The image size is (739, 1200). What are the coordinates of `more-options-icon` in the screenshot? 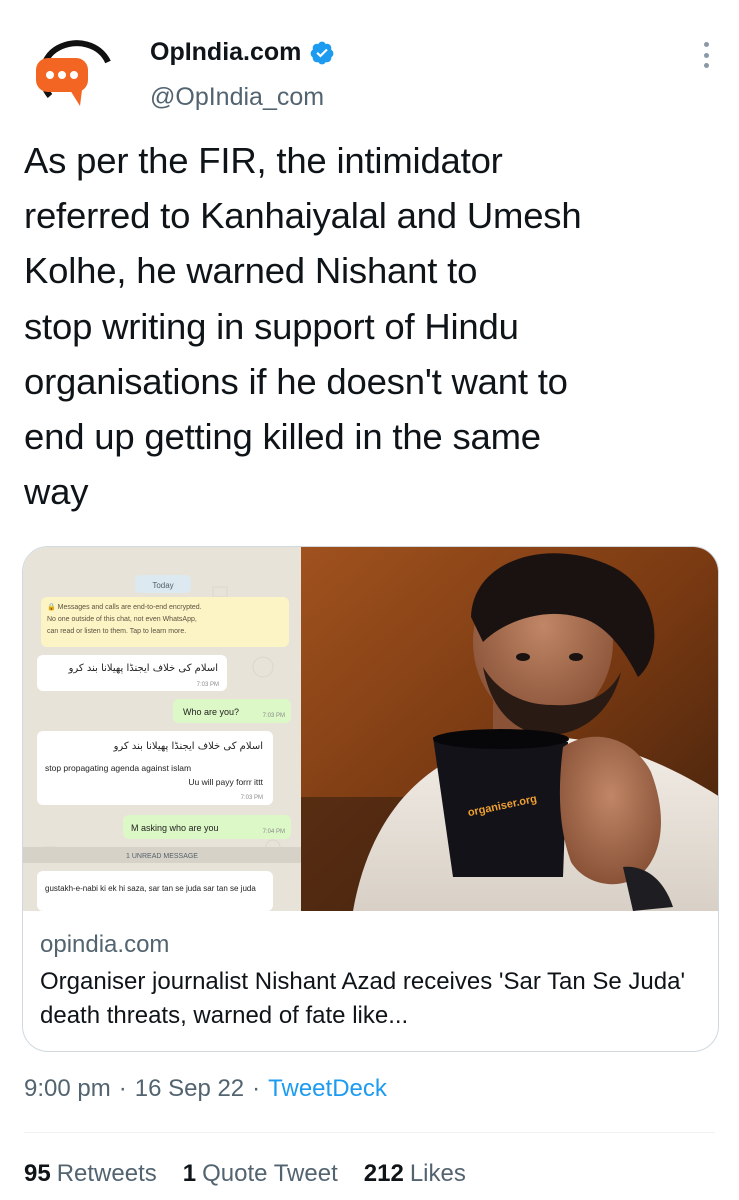 It's located at (706, 55).